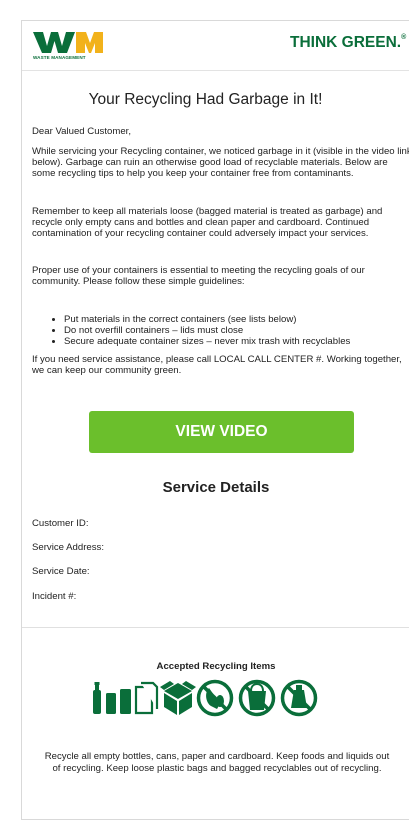  I want to click on think-green-tagline: THINK GREEN.®, so click(348, 43).